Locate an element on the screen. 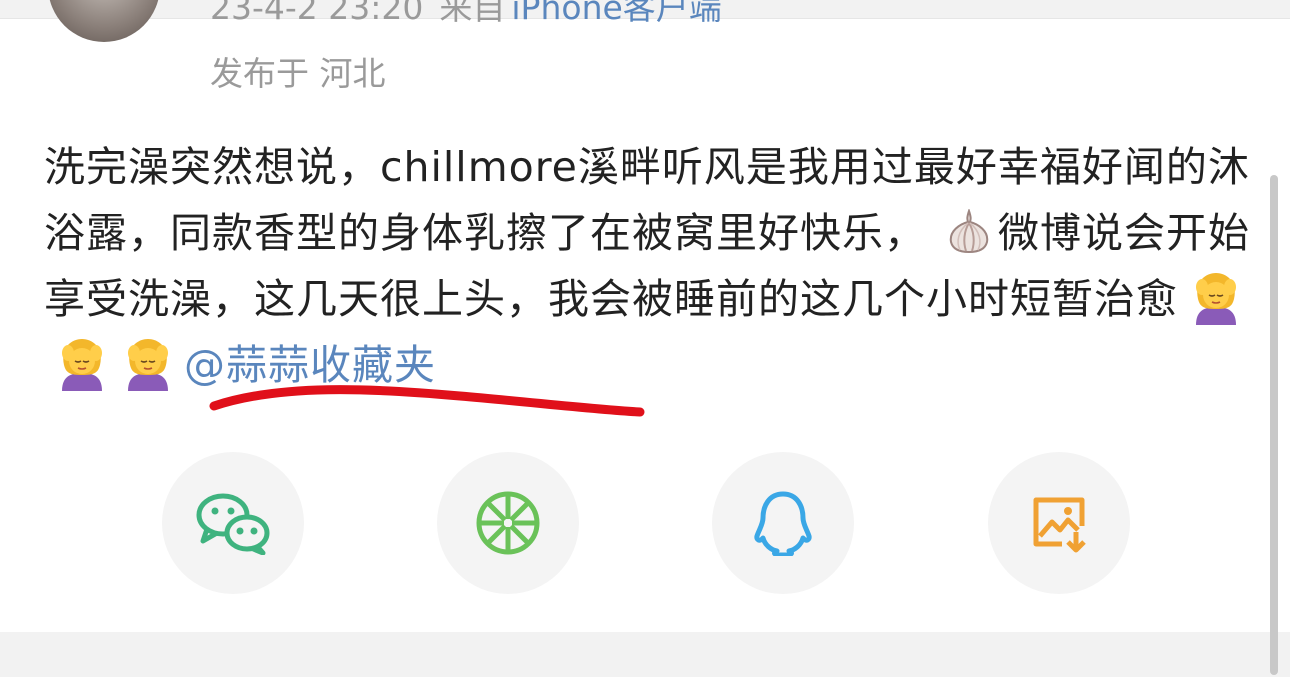 The width and height of the screenshot is (1290, 677). save-image-icon is located at coordinates (1059, 525).